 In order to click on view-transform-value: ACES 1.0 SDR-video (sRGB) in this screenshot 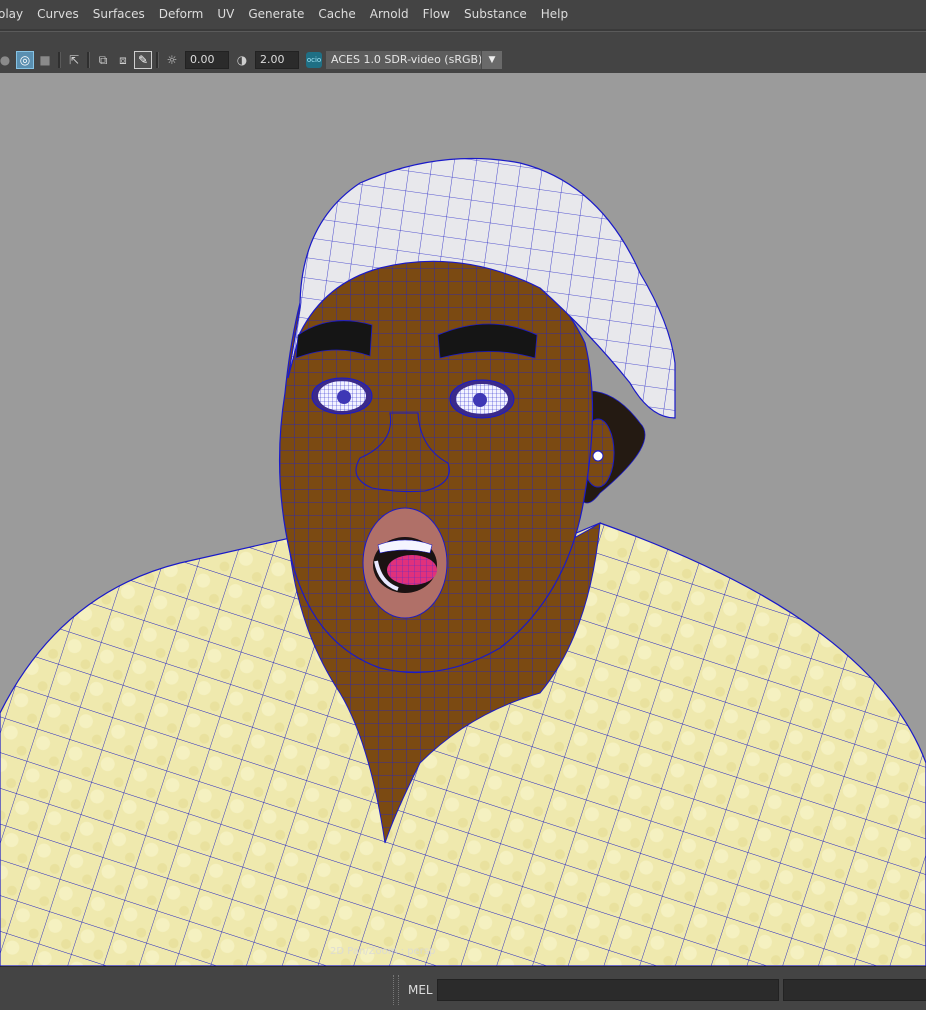, I will do `click(407, 59)`.